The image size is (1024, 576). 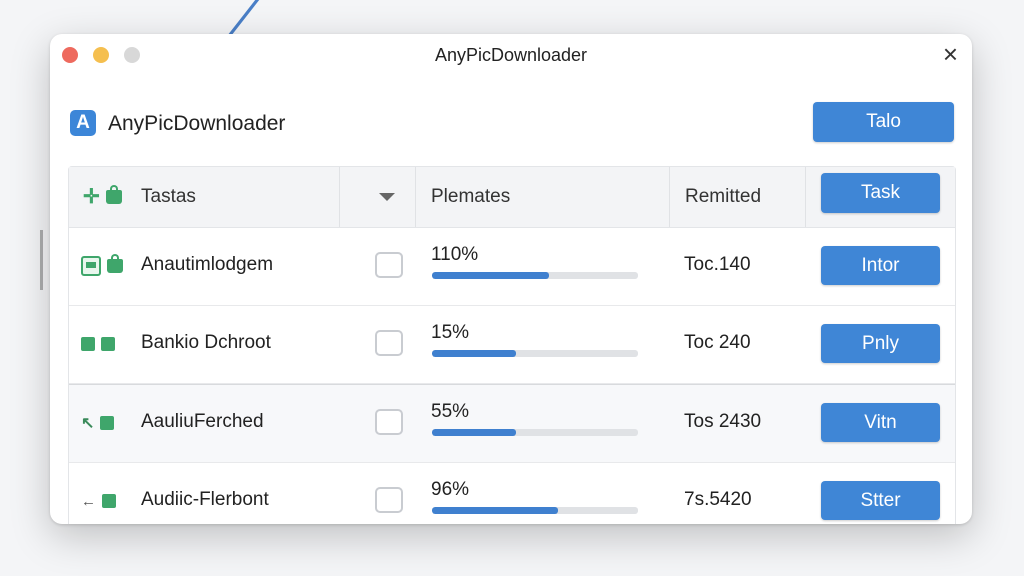 What do you see at coordinates (455, 254) in the screenshot?
I see `progress-percent: 110%` at bounding box center [455, 254].